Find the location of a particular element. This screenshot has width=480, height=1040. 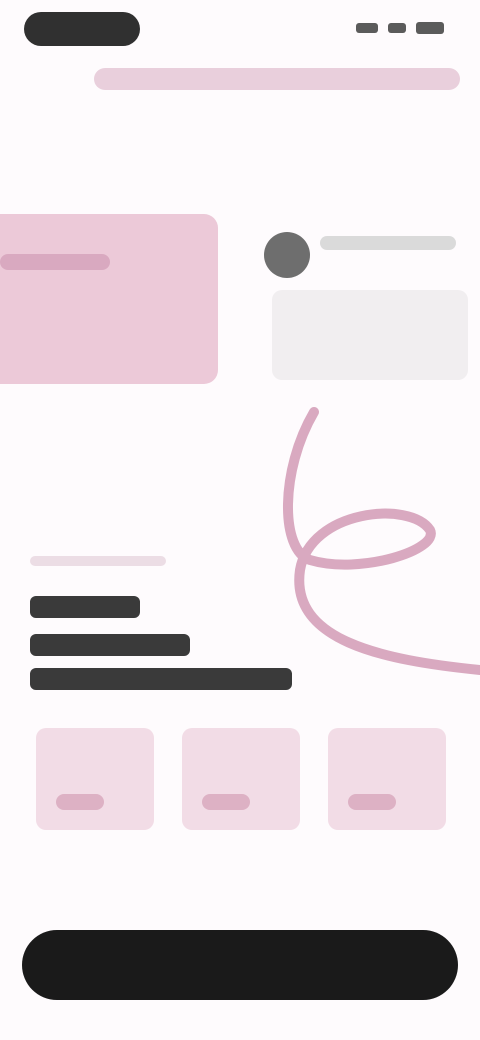

primary-action-button is located at coordinates (240, 965).